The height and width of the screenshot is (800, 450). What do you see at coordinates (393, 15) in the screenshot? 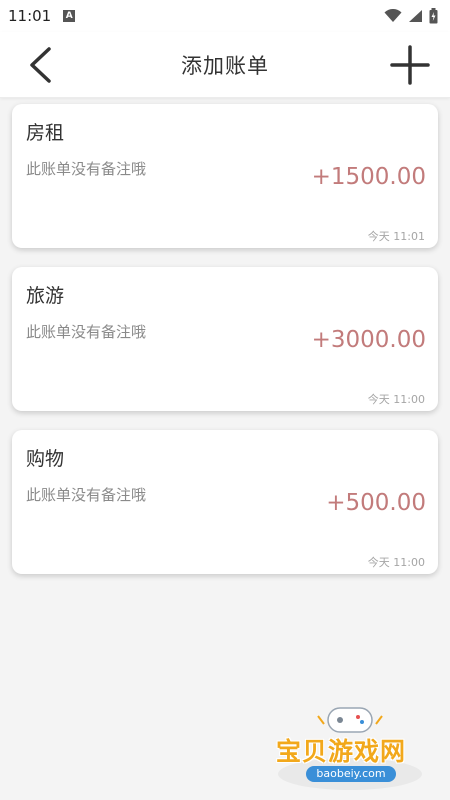
I see `wifi-icon` at bounding box center [393, 15].